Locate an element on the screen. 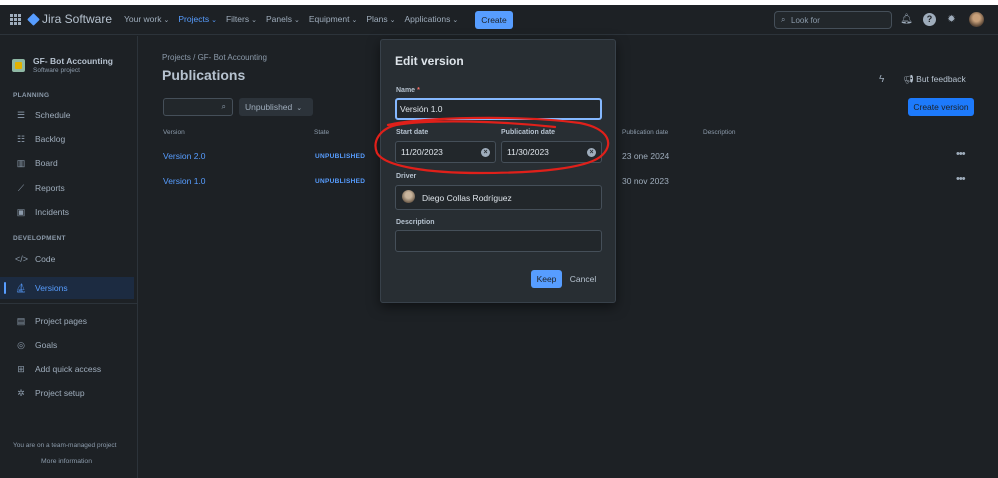  column-header-publication-date: Publication date is located at coordinates (645, 132).